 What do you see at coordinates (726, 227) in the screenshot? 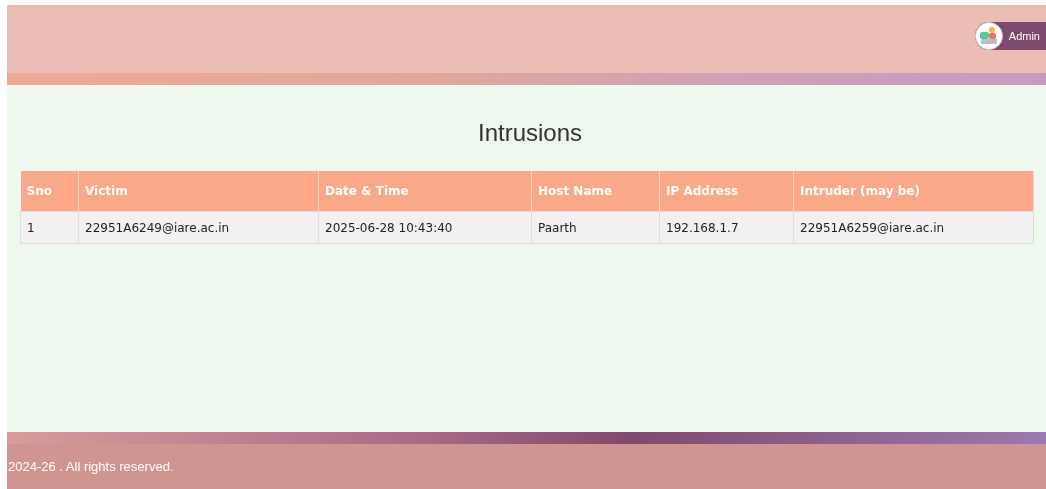
I see `table-cell: 192.168.1.7` at bounding box center [726, 227].